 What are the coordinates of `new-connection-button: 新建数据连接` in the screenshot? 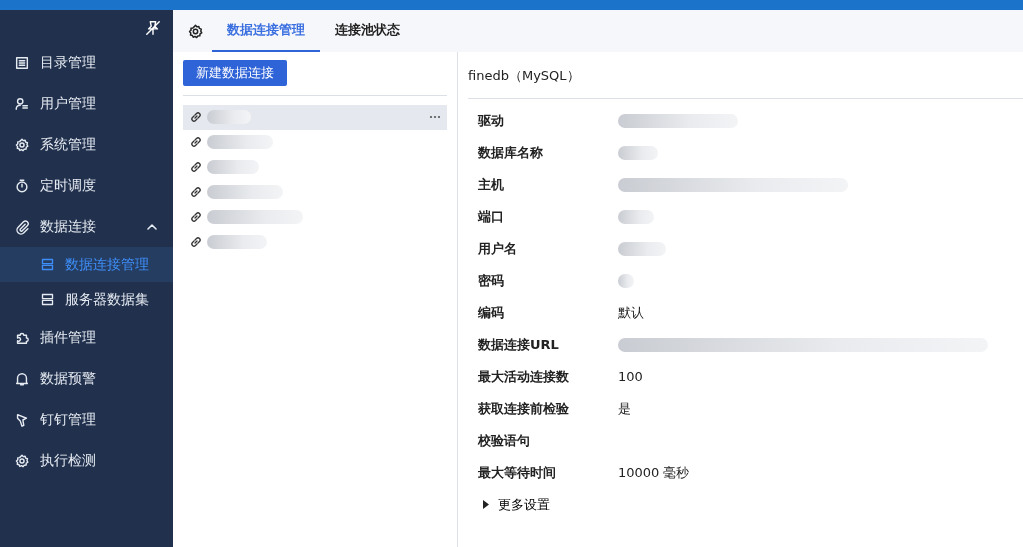 It's located at (235, 73).